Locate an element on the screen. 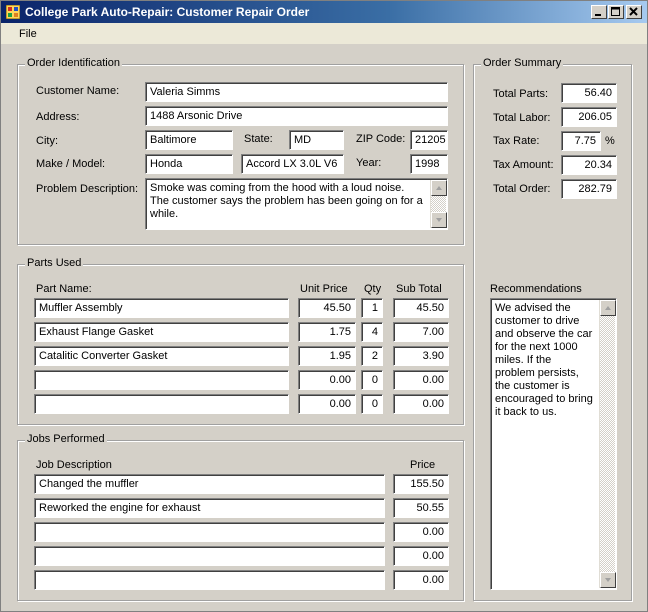 The height and width of the screenshot is (612, 648). address-field: 1488 Arsonic Drive is located at coordinates (296, 116).